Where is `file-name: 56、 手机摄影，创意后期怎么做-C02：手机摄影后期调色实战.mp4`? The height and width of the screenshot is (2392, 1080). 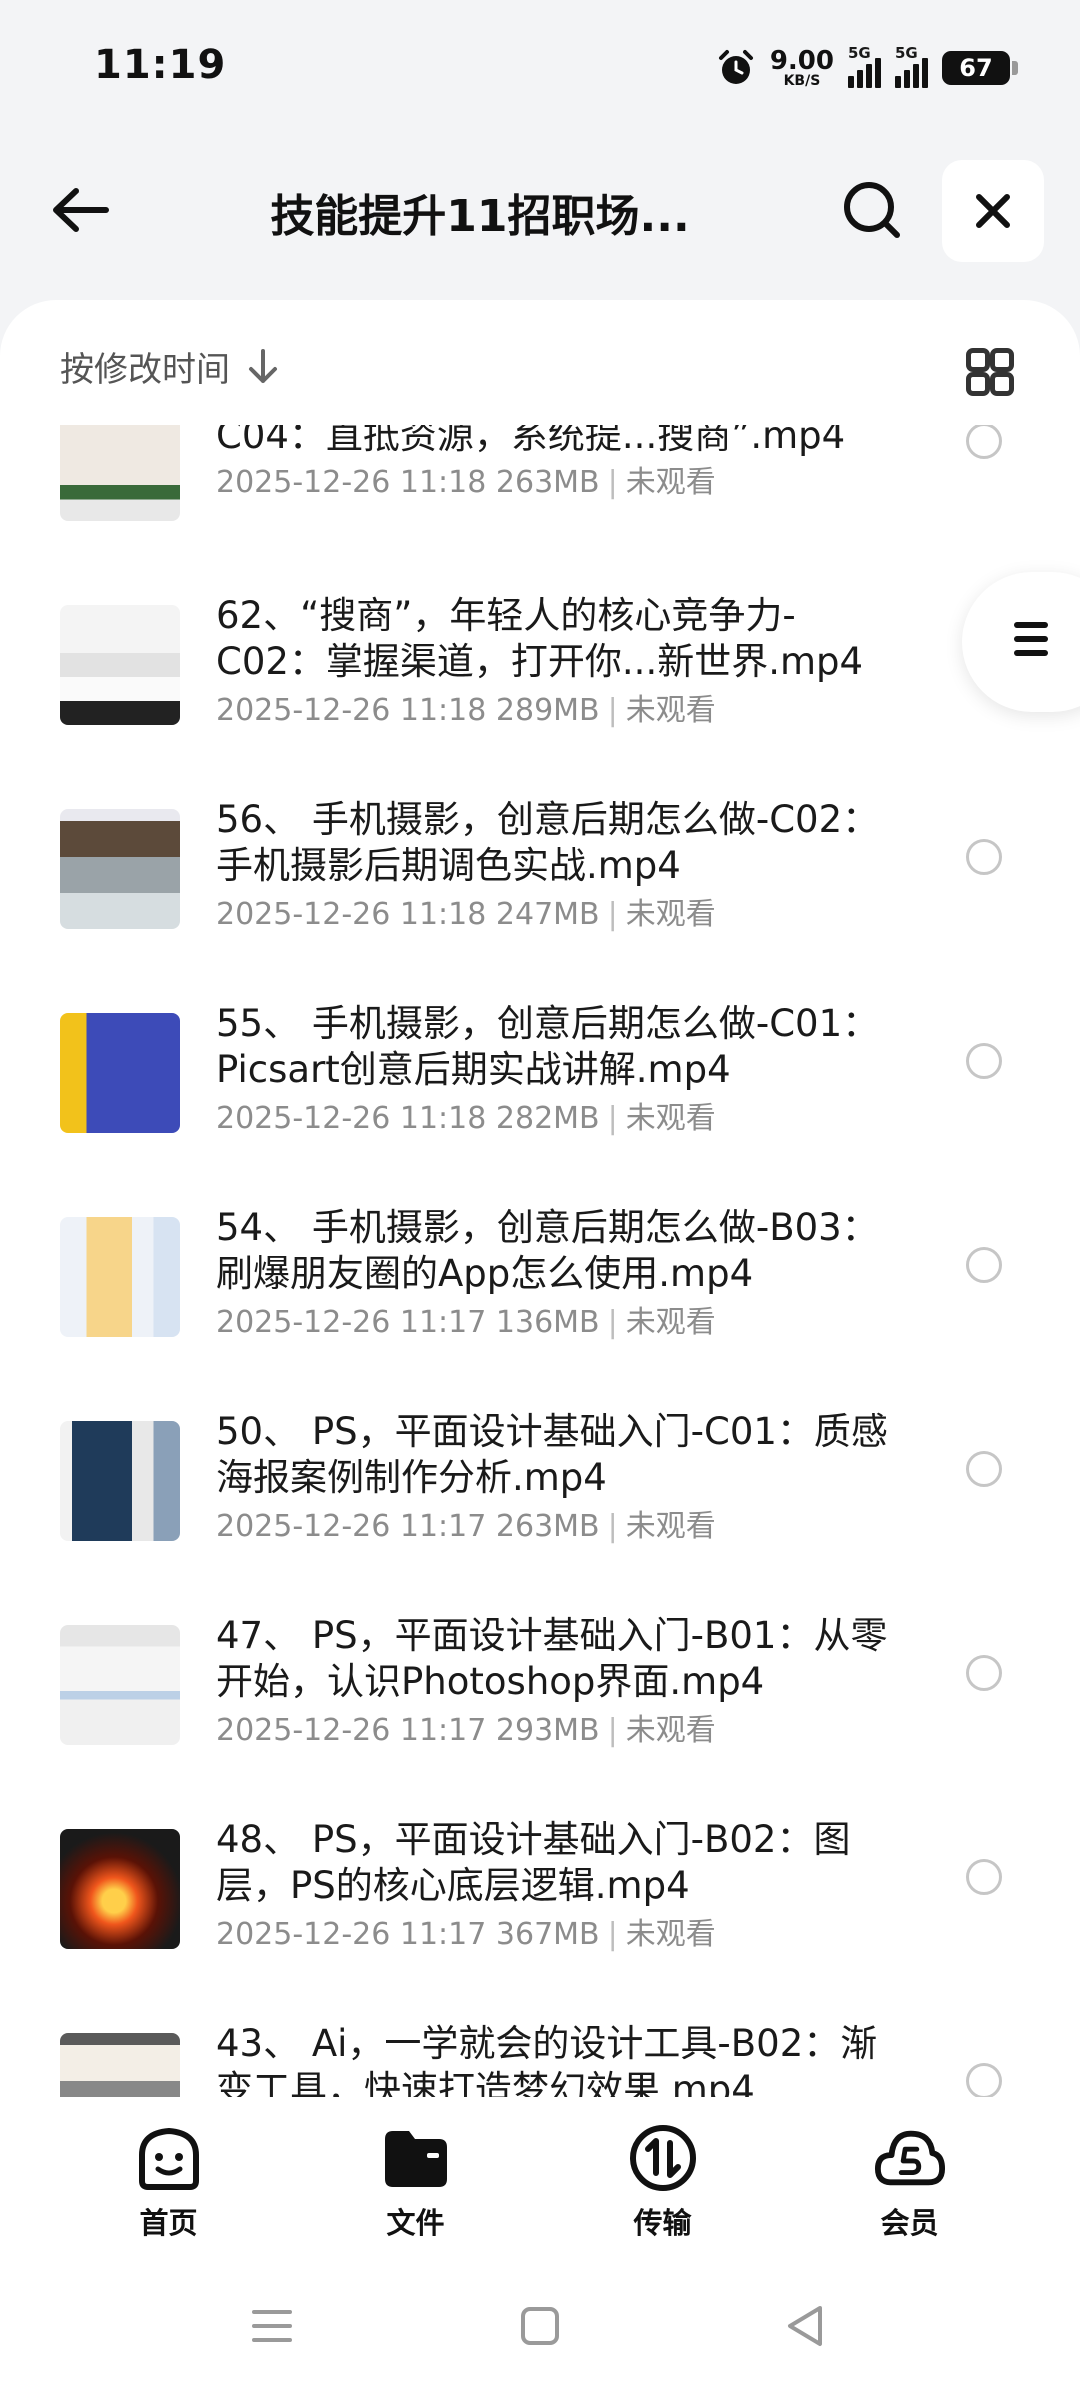 file-name: 56、 手机摄影，创意后期怎么做-C02：手机摄影后期调色实战.mp4 is located at coordinates (548, 842).